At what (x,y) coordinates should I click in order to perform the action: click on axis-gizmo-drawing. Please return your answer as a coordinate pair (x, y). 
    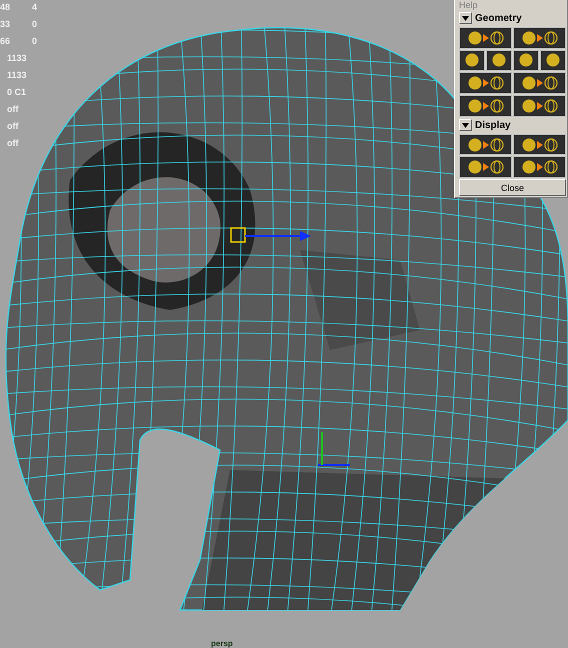
    Looking at the image, I should click on (334, 449).